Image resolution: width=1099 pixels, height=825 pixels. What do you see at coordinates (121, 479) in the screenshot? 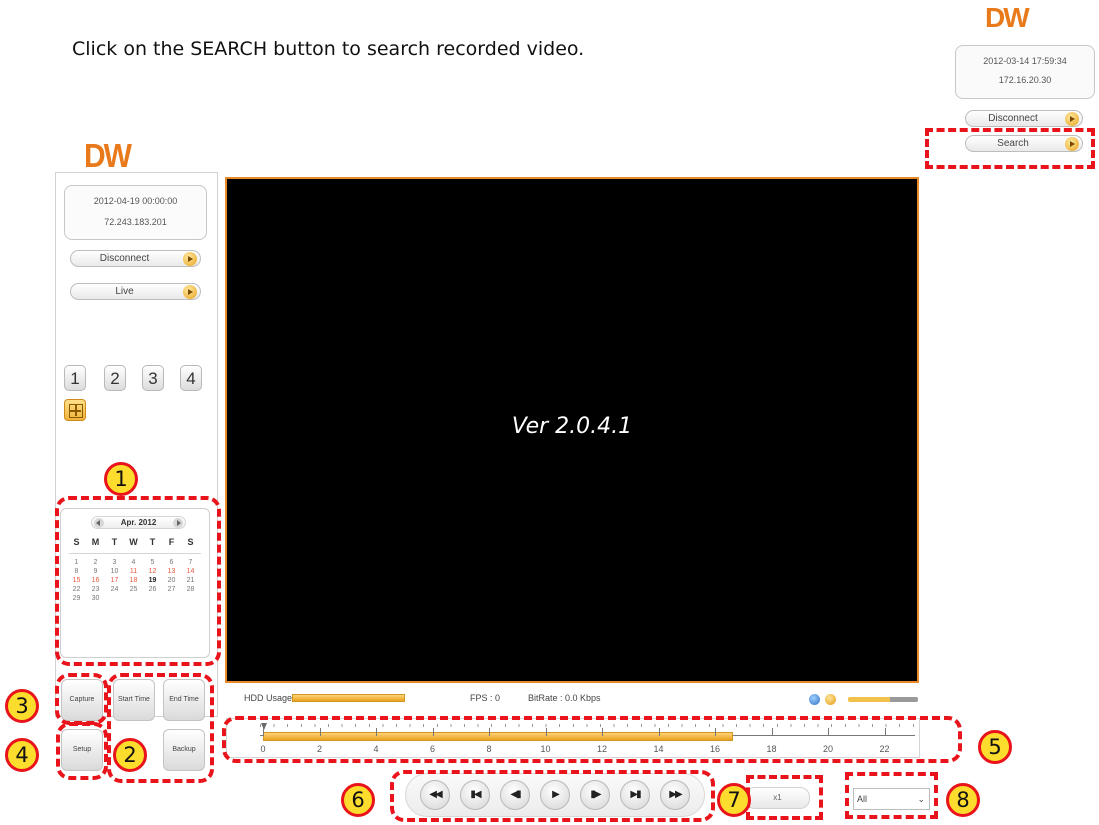
I see `badge-1: 1` at bounding box center [121, 479].